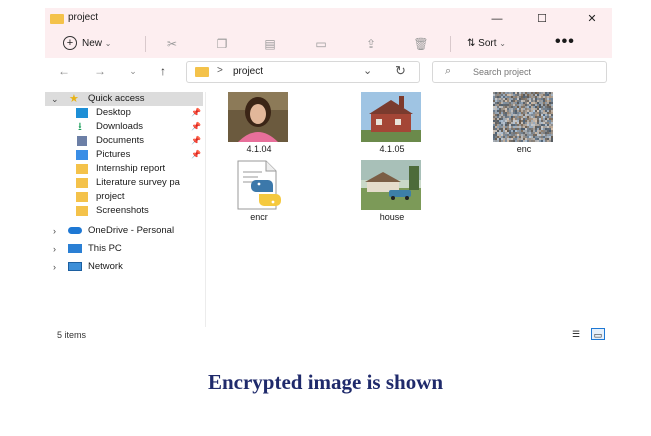 The width and height of the screenshot is (651, 436). Describe the element at coordinates (72, 335) in the screenshot. I see `item-count: 5 items` at that location.